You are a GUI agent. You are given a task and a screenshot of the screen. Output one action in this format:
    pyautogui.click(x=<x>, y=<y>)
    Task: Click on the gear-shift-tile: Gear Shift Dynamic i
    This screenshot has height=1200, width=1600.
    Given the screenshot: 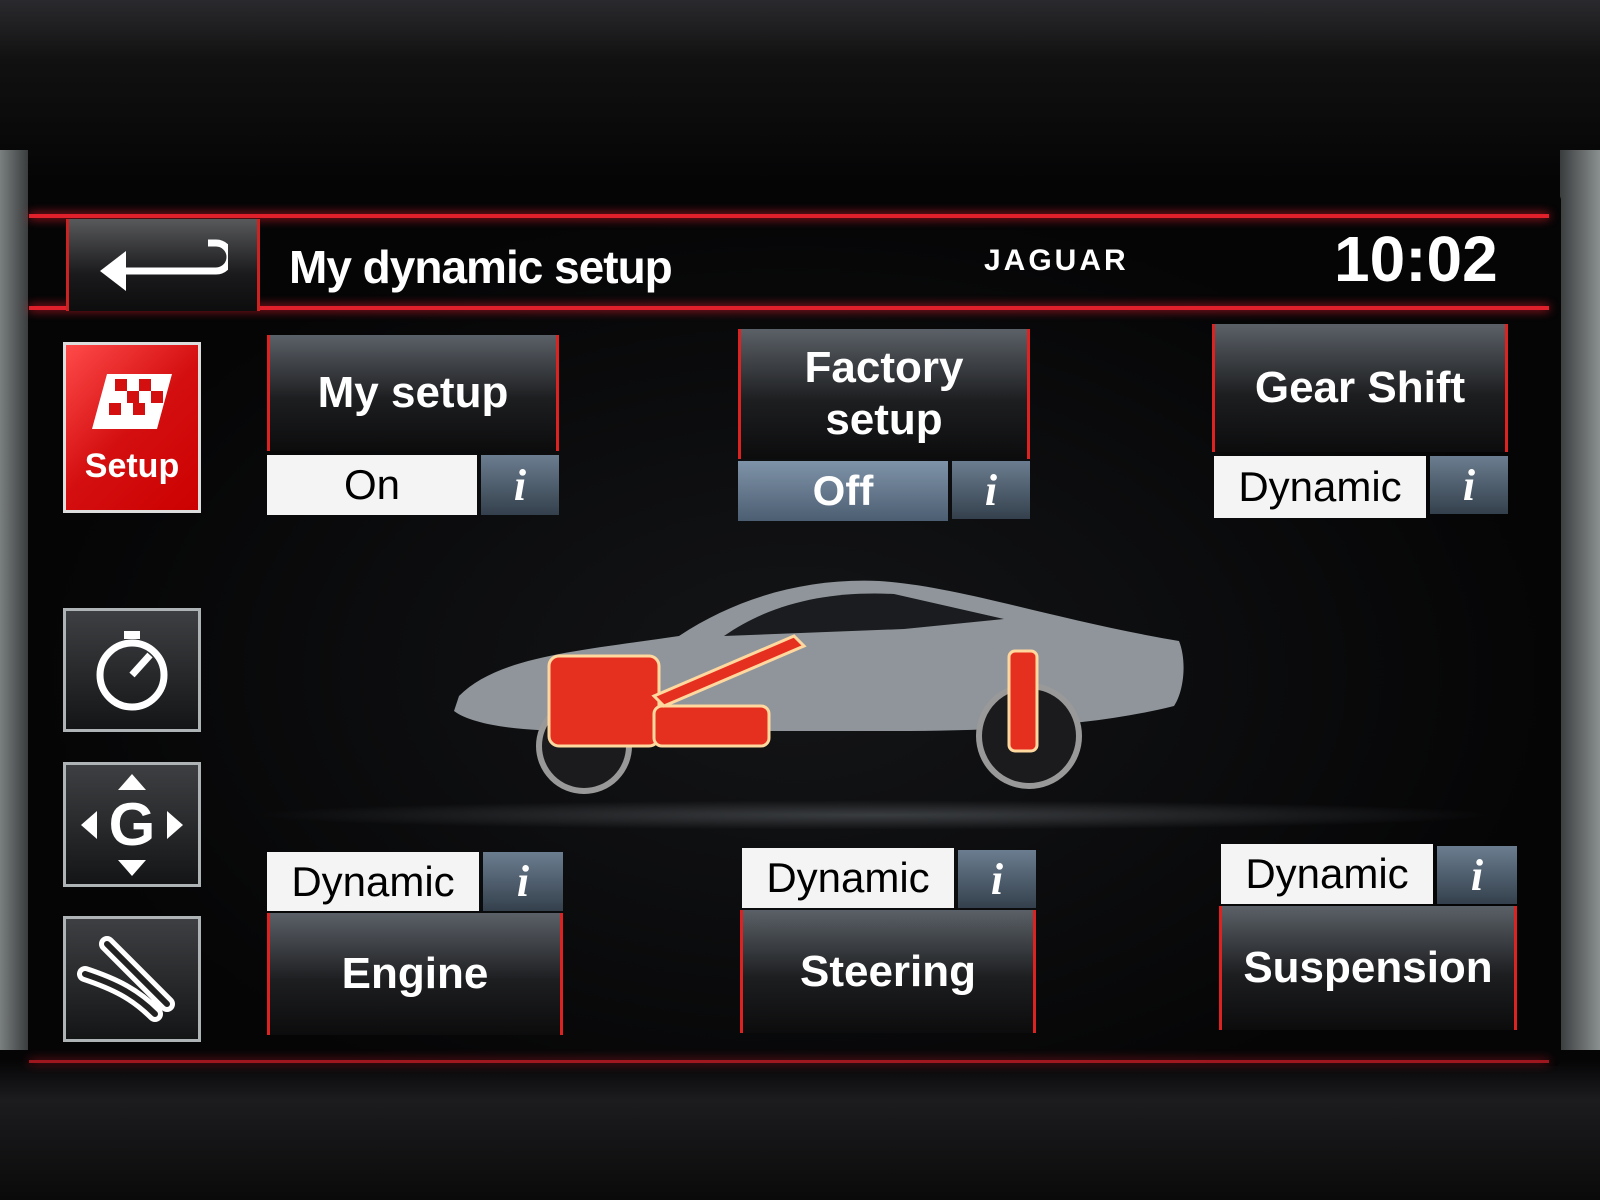 What is the action you would take?
    pyautogui.click(x=1360, y=422)
    